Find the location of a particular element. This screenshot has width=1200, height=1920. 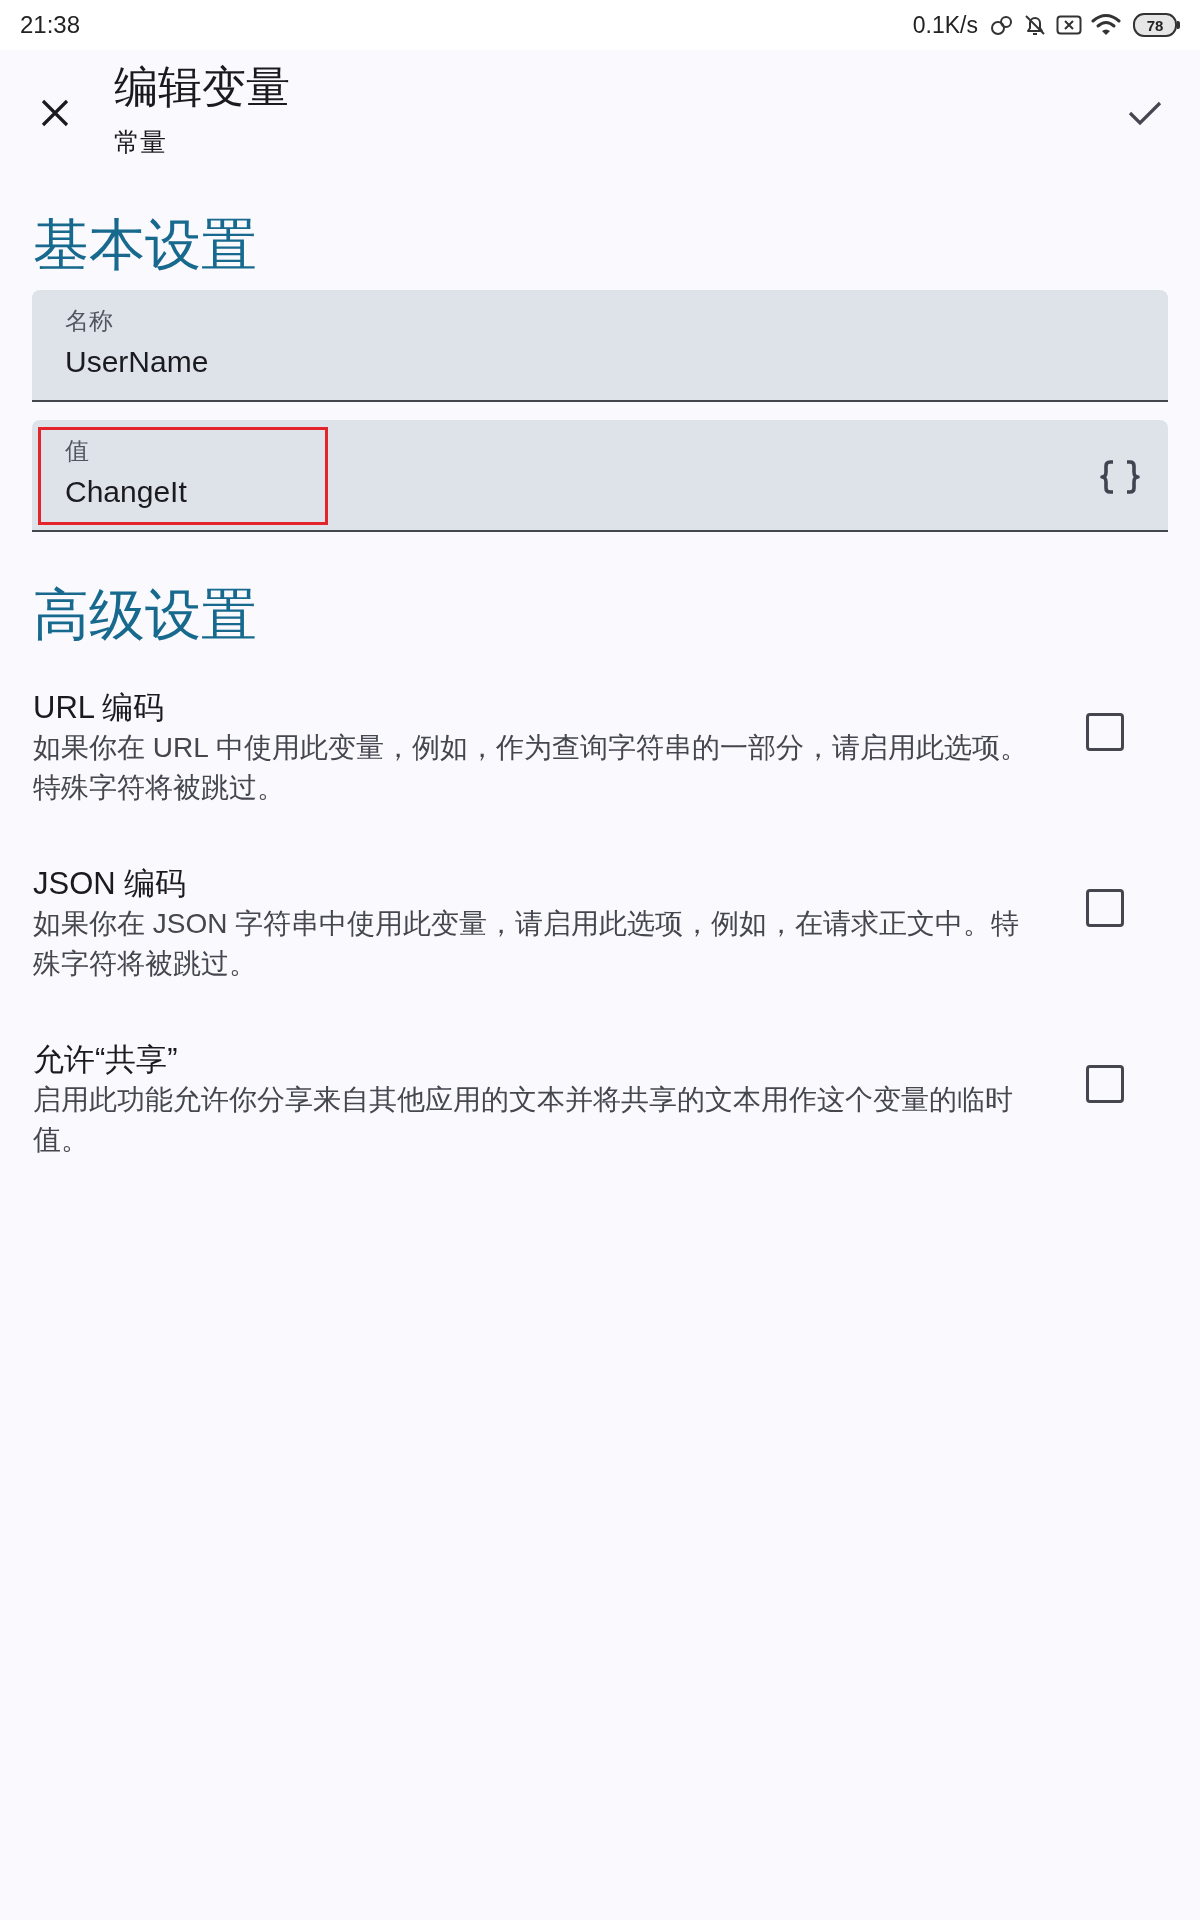

text-field: 名称 UserName is located at coordinates (600, 346).